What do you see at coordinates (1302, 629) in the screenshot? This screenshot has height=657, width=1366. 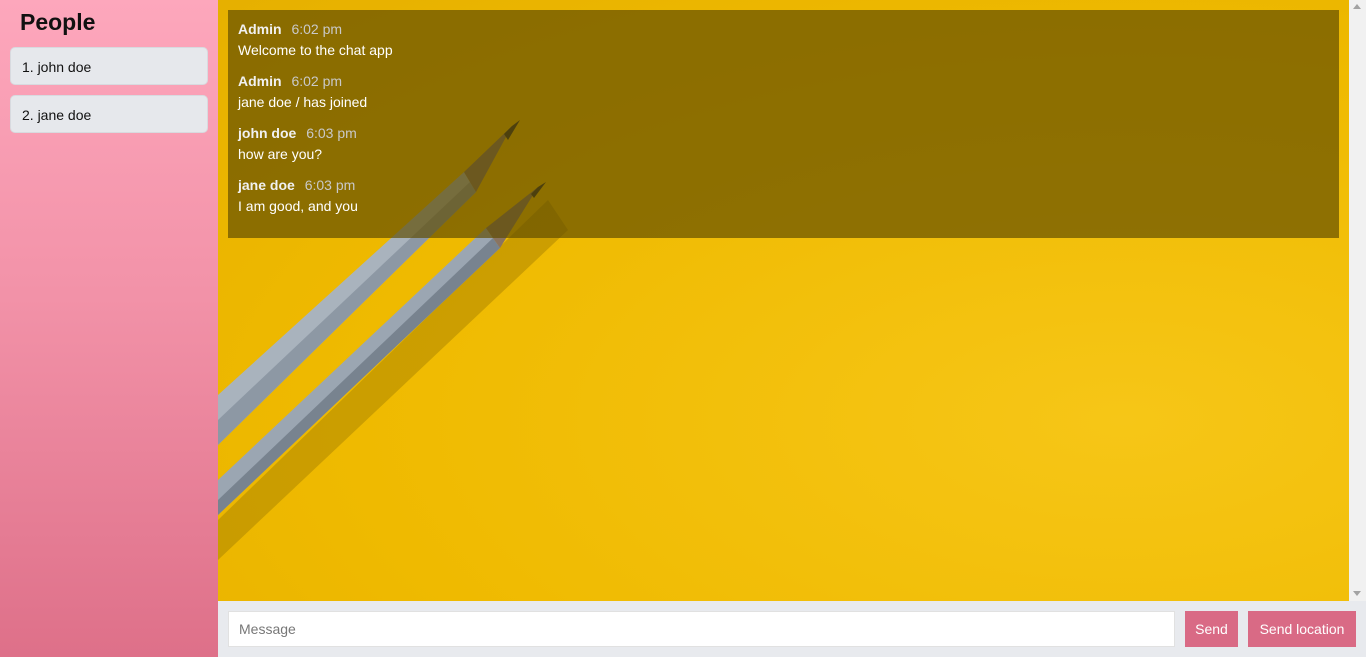 I see `send-location-button: Send location` at bounding box center [1302, 629].